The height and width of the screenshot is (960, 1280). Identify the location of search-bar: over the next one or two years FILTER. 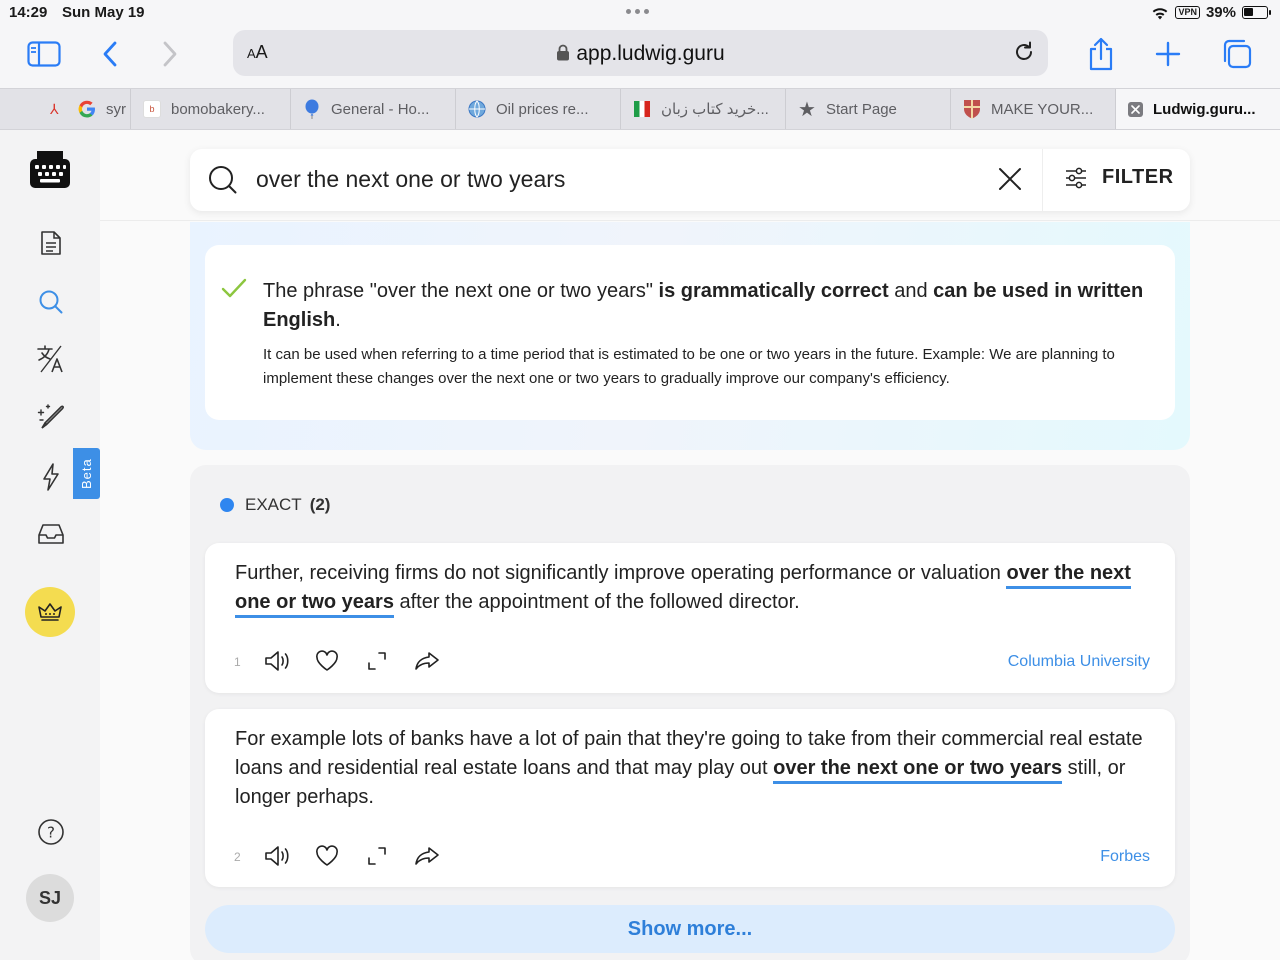
(690, 180).